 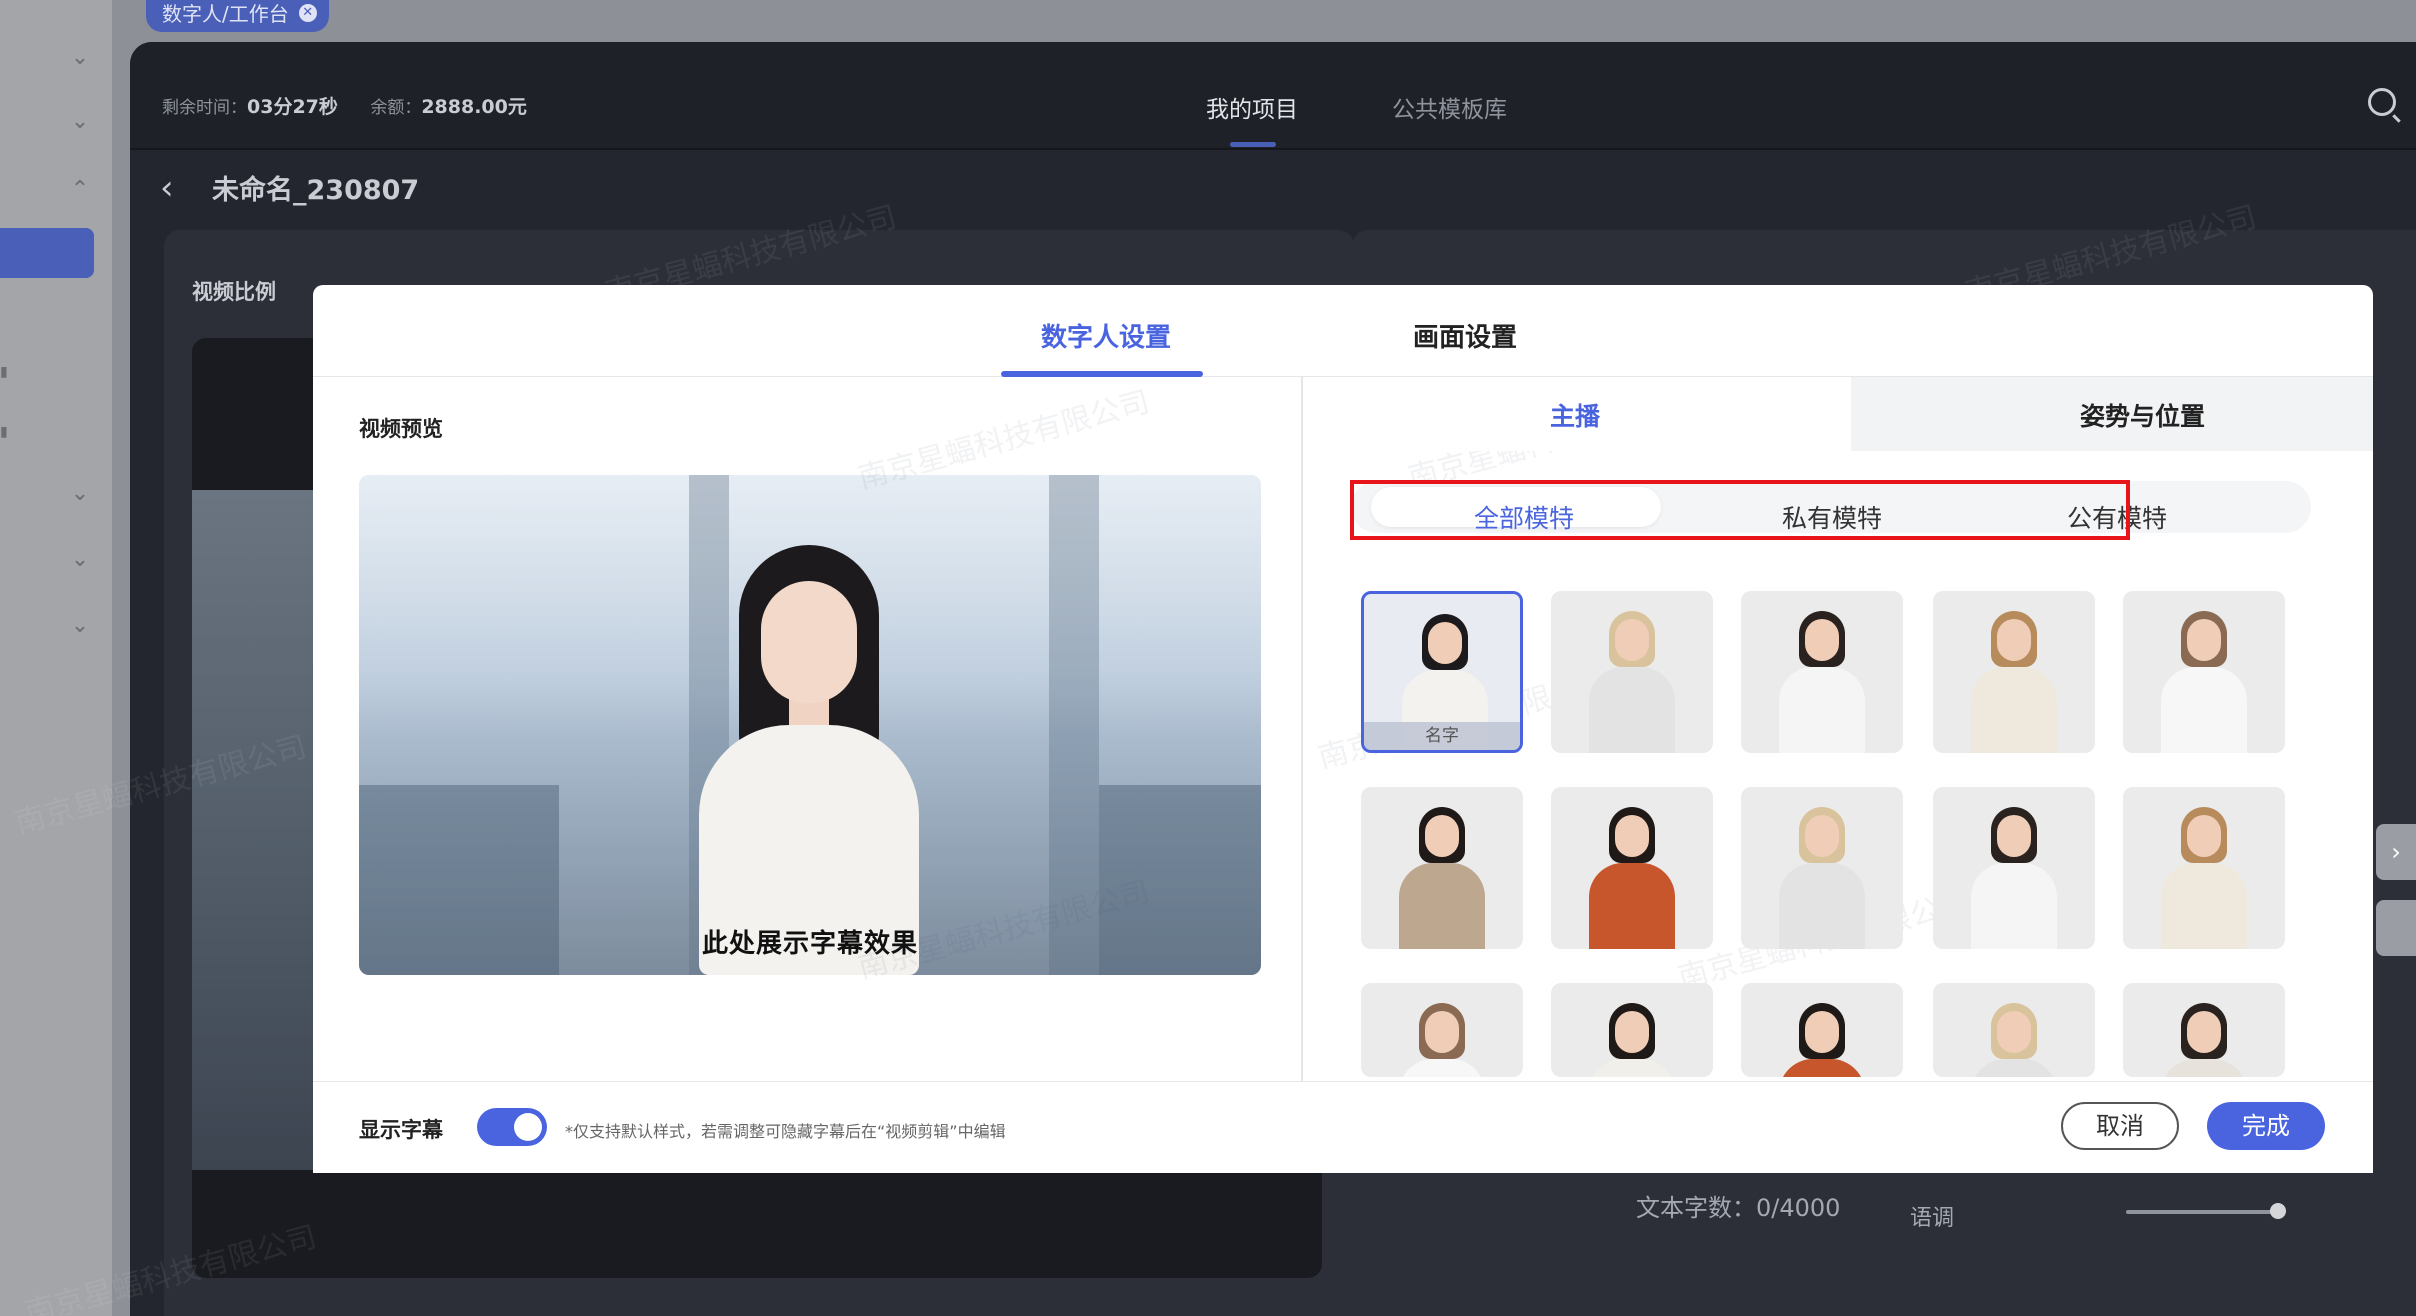 What do you see at coordinates (401, 429) in the screenshot?
I see `preview-title: 视频预览` at bounding box center [401, 429].